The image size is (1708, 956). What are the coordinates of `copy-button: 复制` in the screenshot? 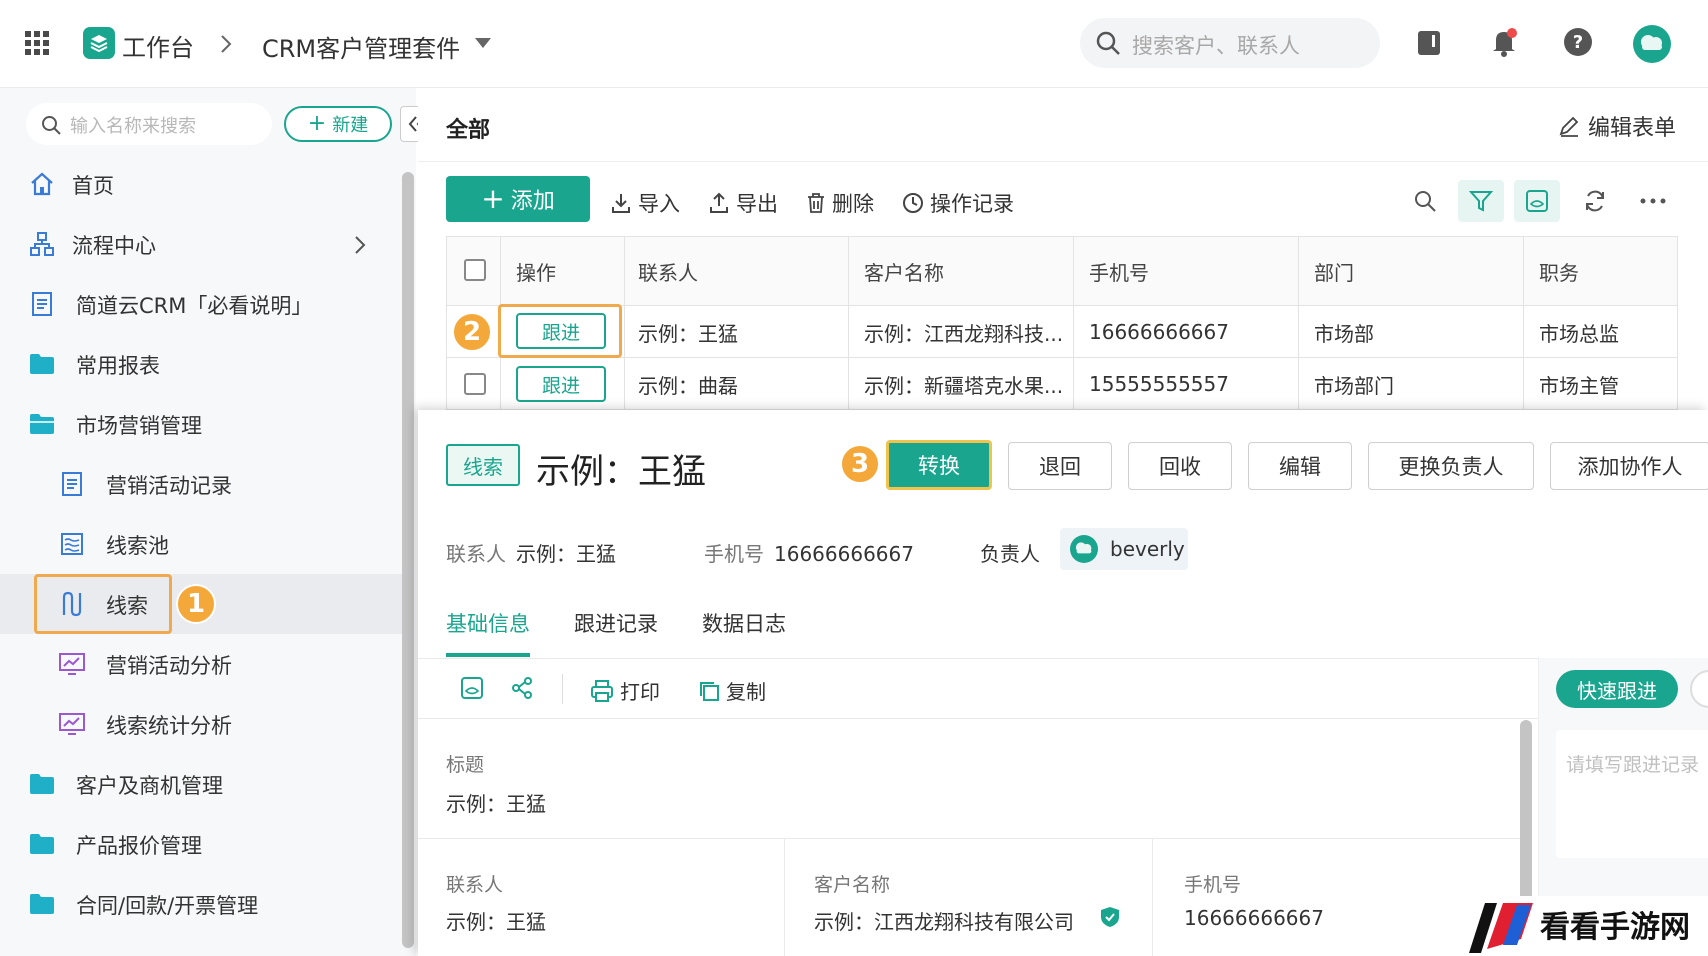 It's located at (732, 690).